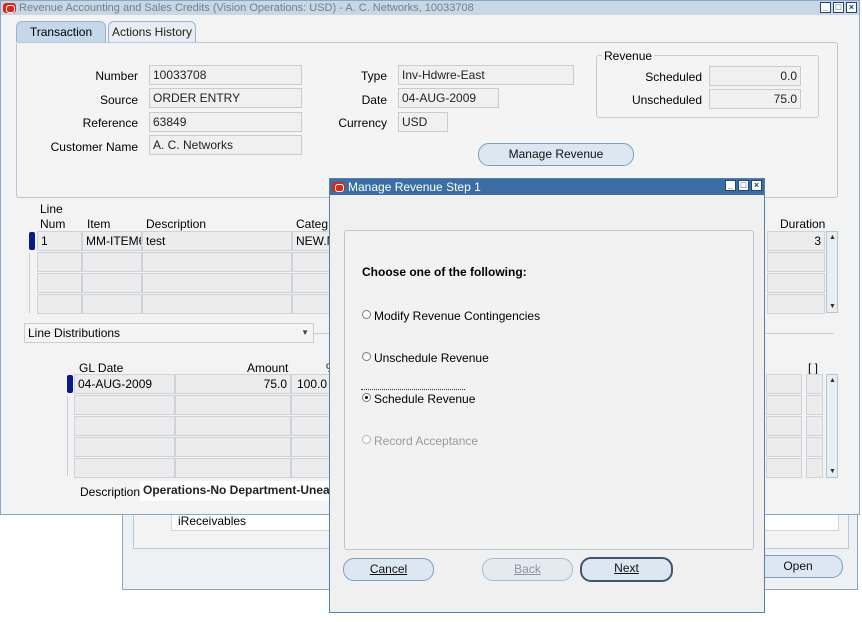 The image size is (862, 622). What do you see at coordinates (366, 397) in the screenshot?
I see `schedule-revenue-radio` at bounding box center [366, 397].